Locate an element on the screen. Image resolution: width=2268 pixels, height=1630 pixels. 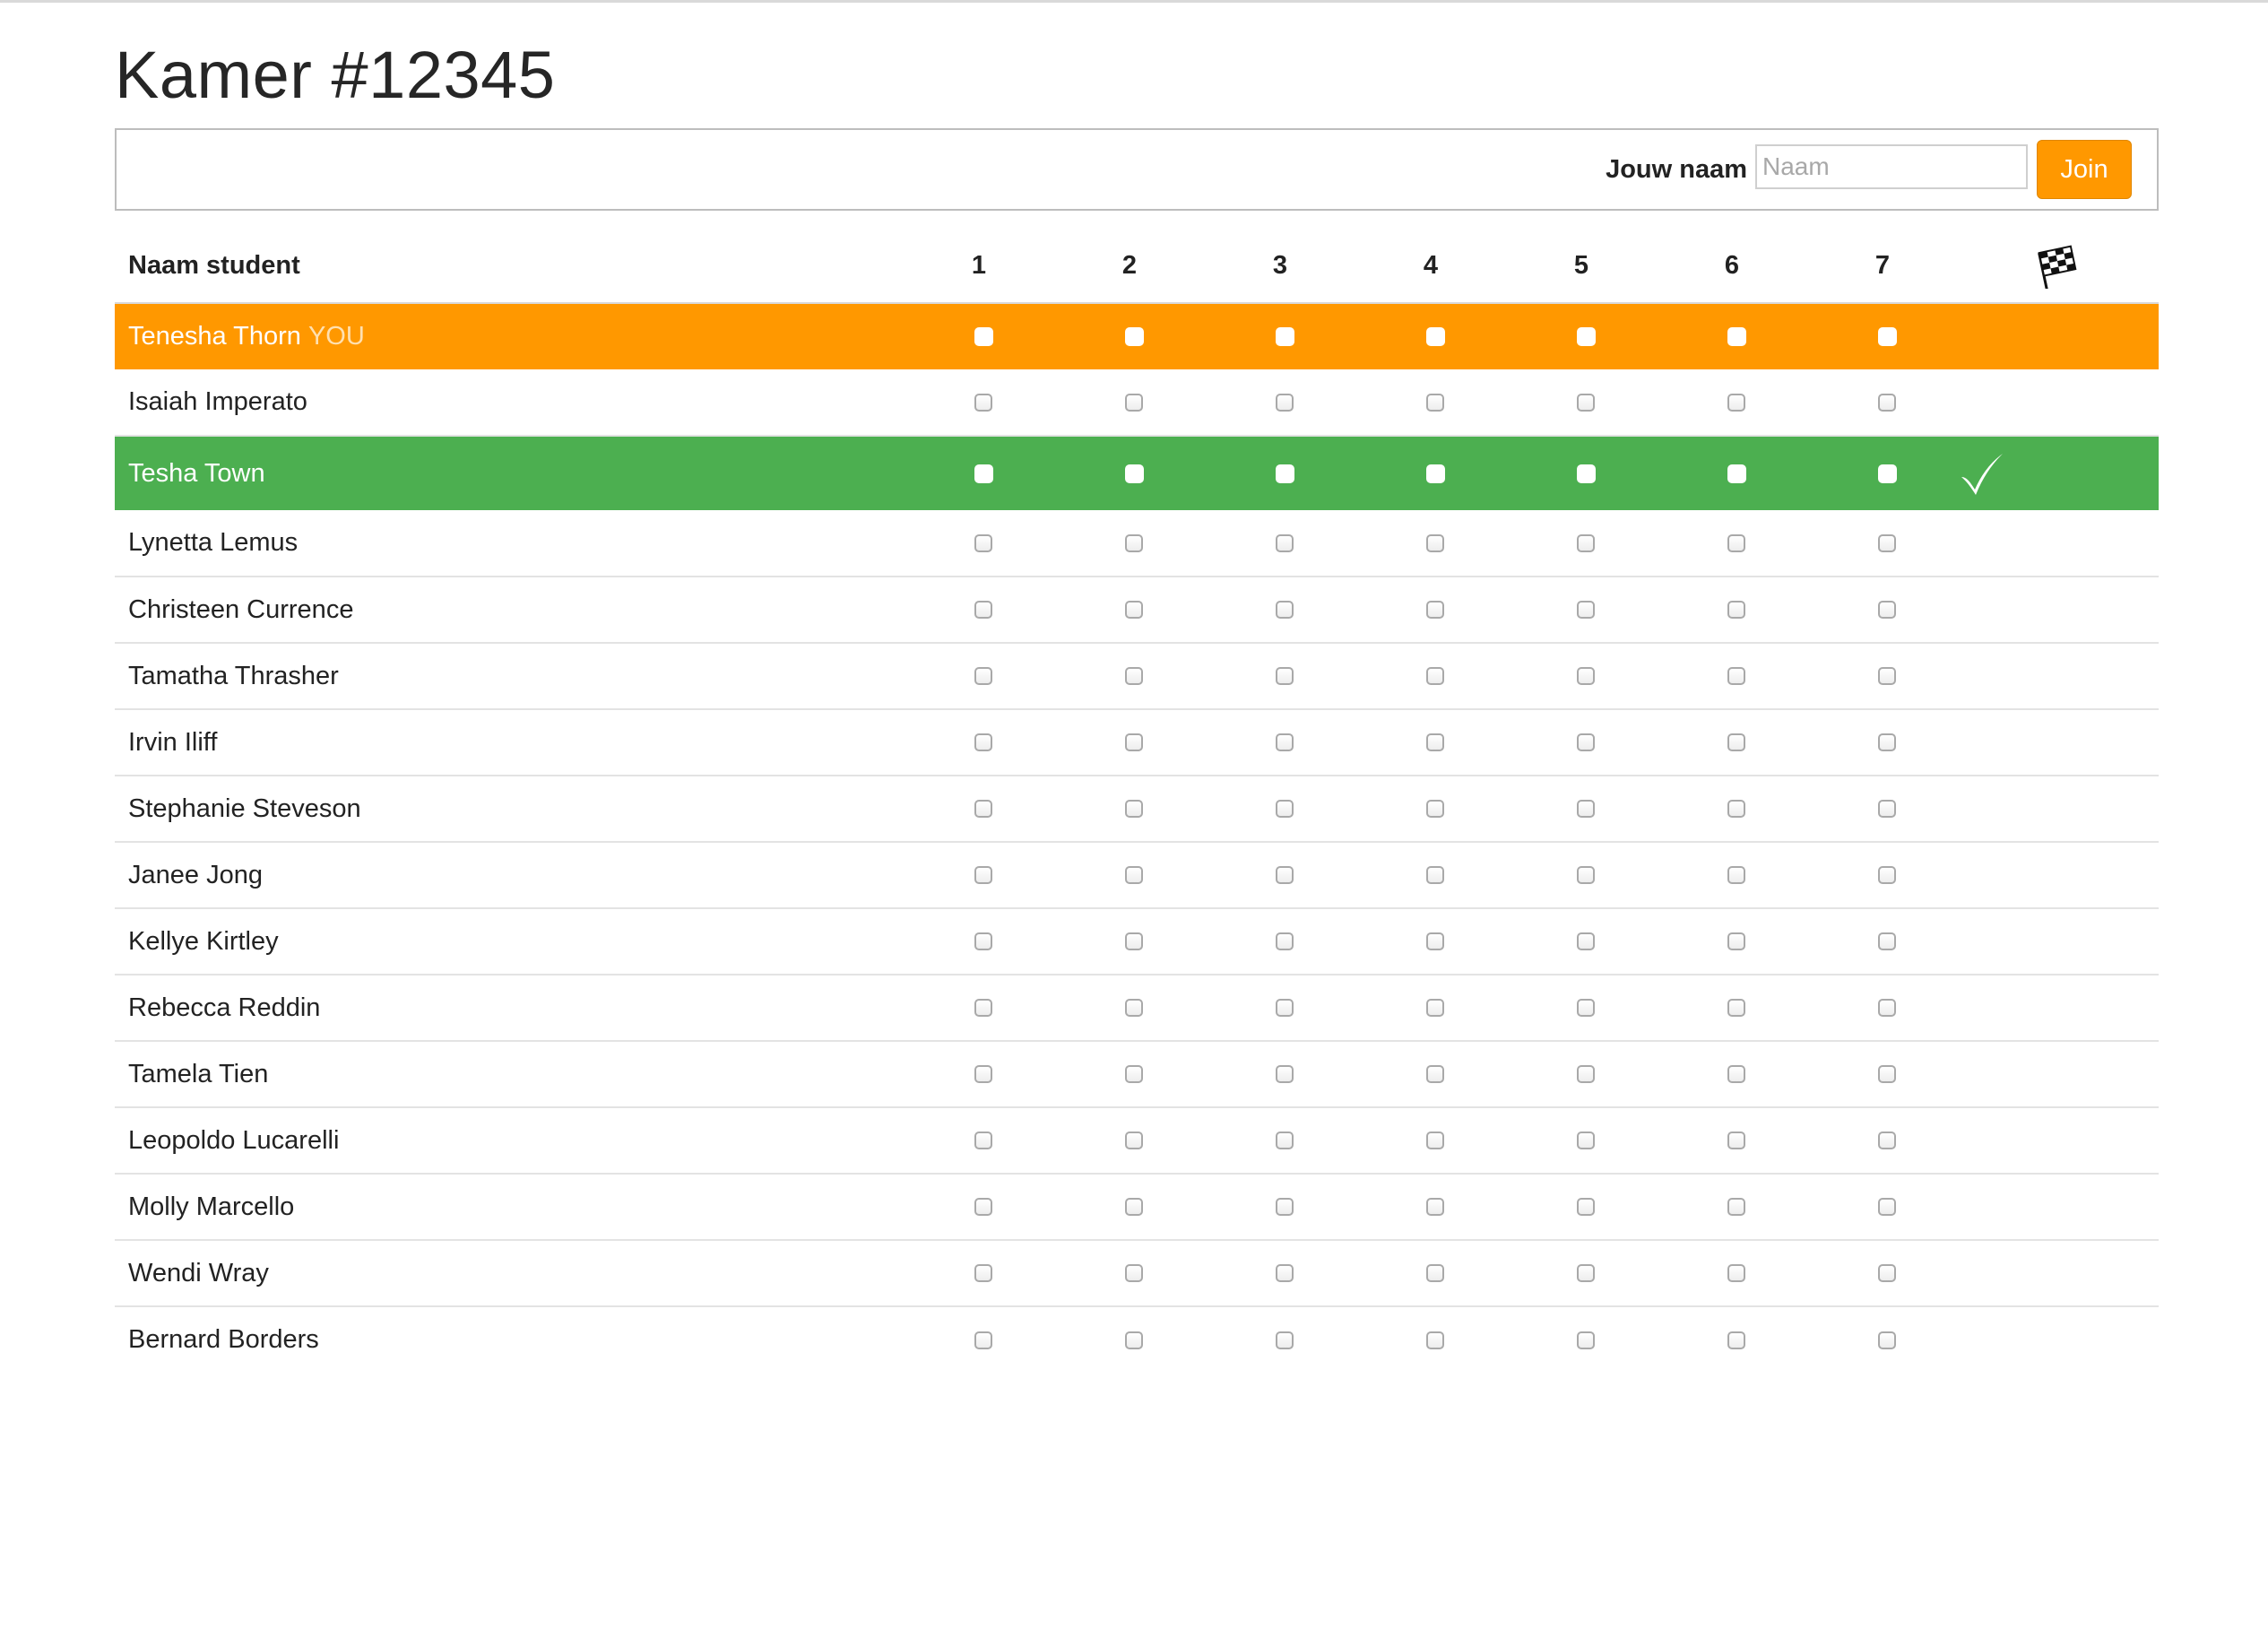
join-button: Join is located at coordinates (2084, 169).